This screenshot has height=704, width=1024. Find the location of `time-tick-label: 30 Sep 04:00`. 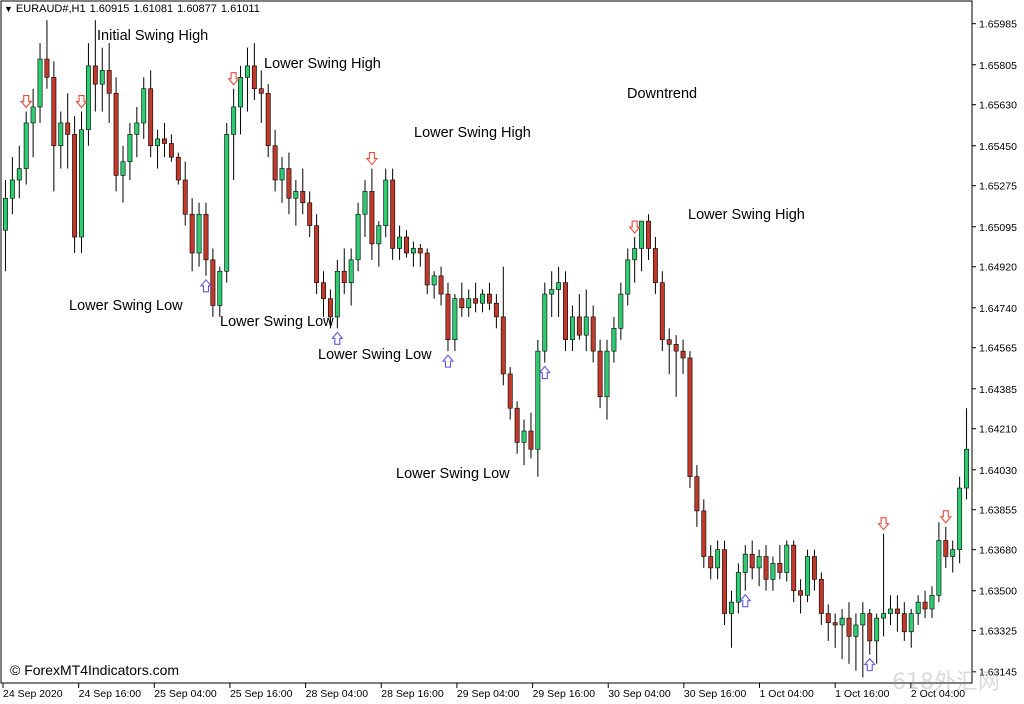

time-tick-label: 30 Sep 04:00 is located at coordinates (639, 694).